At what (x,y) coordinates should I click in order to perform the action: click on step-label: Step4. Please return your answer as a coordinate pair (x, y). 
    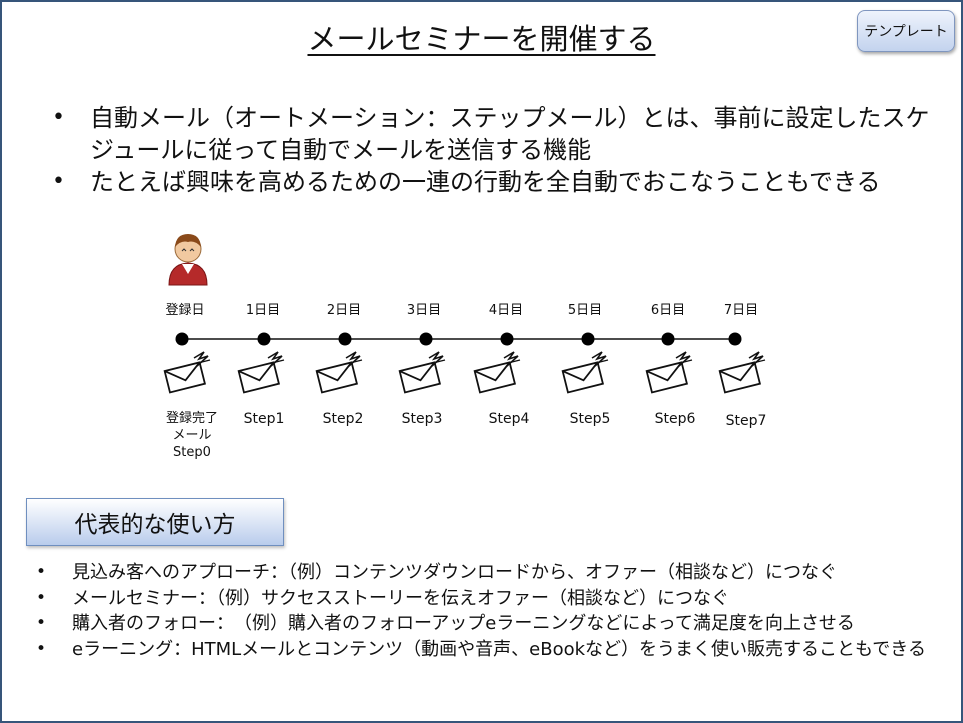
    Looking at the image, I should click on (509, 419).